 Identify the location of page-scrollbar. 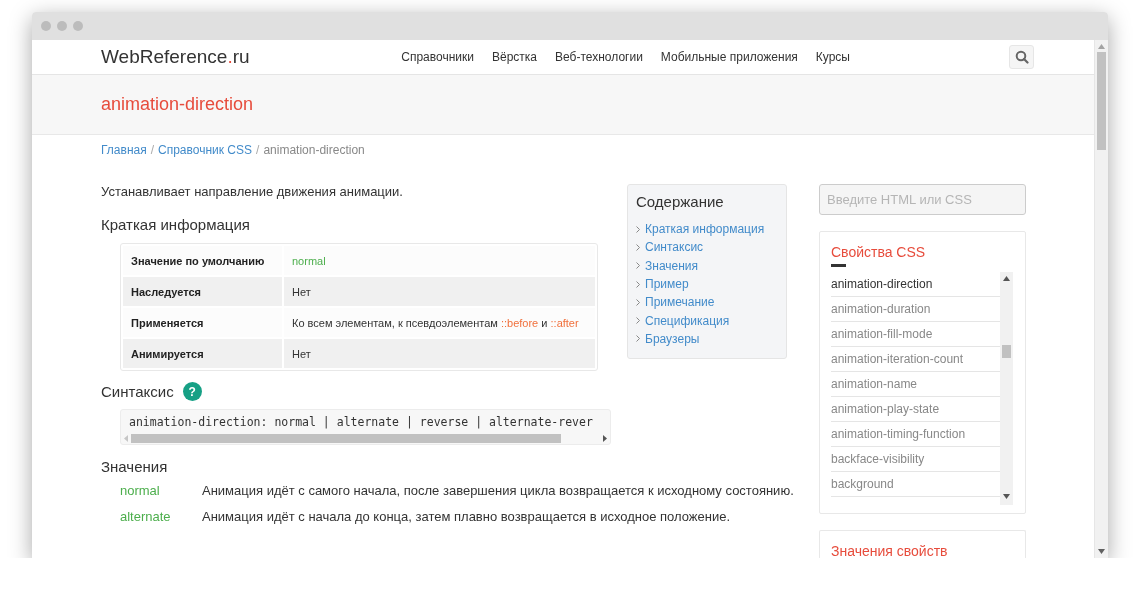
(1101, 299).